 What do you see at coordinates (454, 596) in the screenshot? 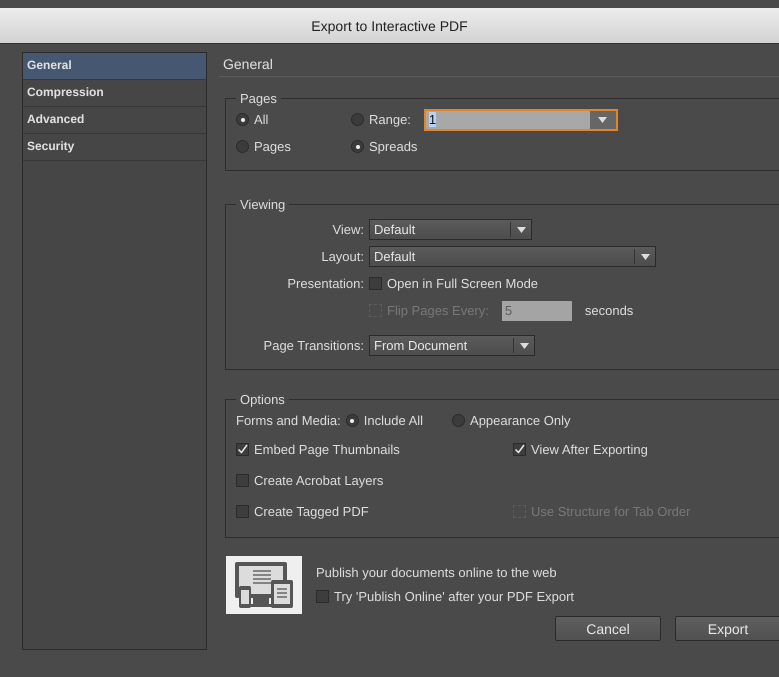
I see `checkbox-label: Try 'Publish Online' after your PDF Export` at bounding box center [454, 596].